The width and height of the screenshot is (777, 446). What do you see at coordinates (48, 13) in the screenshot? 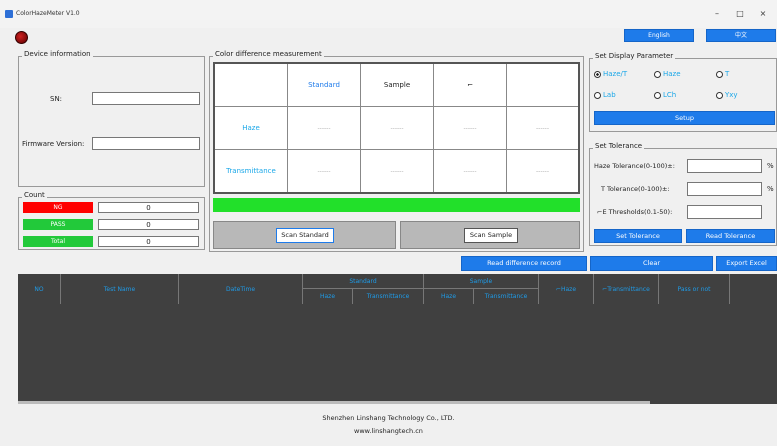
I see `window-title: ColorHazeMeter V1.0` at bounding box center [48, 13].